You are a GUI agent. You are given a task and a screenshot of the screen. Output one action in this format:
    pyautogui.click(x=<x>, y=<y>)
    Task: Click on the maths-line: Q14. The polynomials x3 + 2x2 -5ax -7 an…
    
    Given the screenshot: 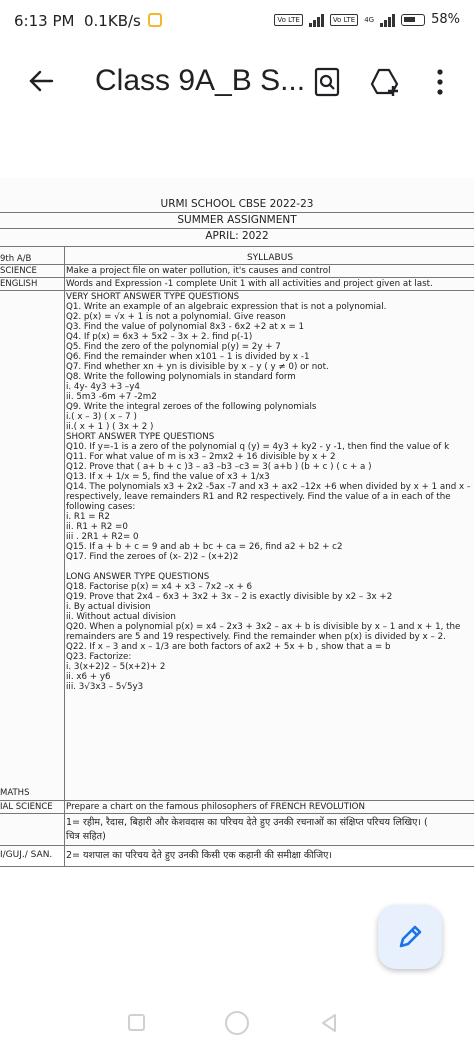 What is the action you would take?
    pyautogui.click(x=268, y=487)
    